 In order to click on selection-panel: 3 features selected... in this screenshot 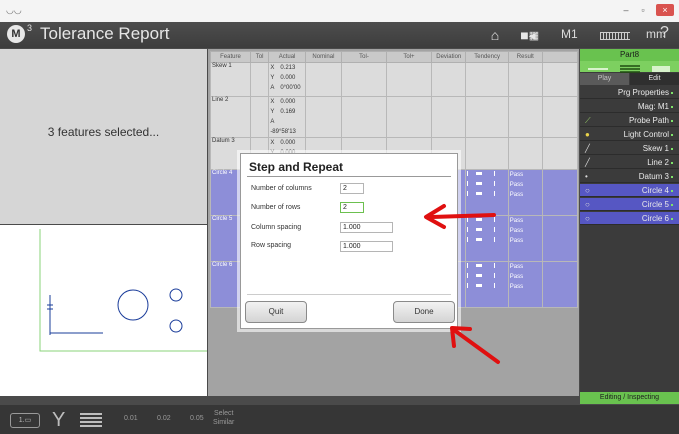, I will do `click(103, 136)`.